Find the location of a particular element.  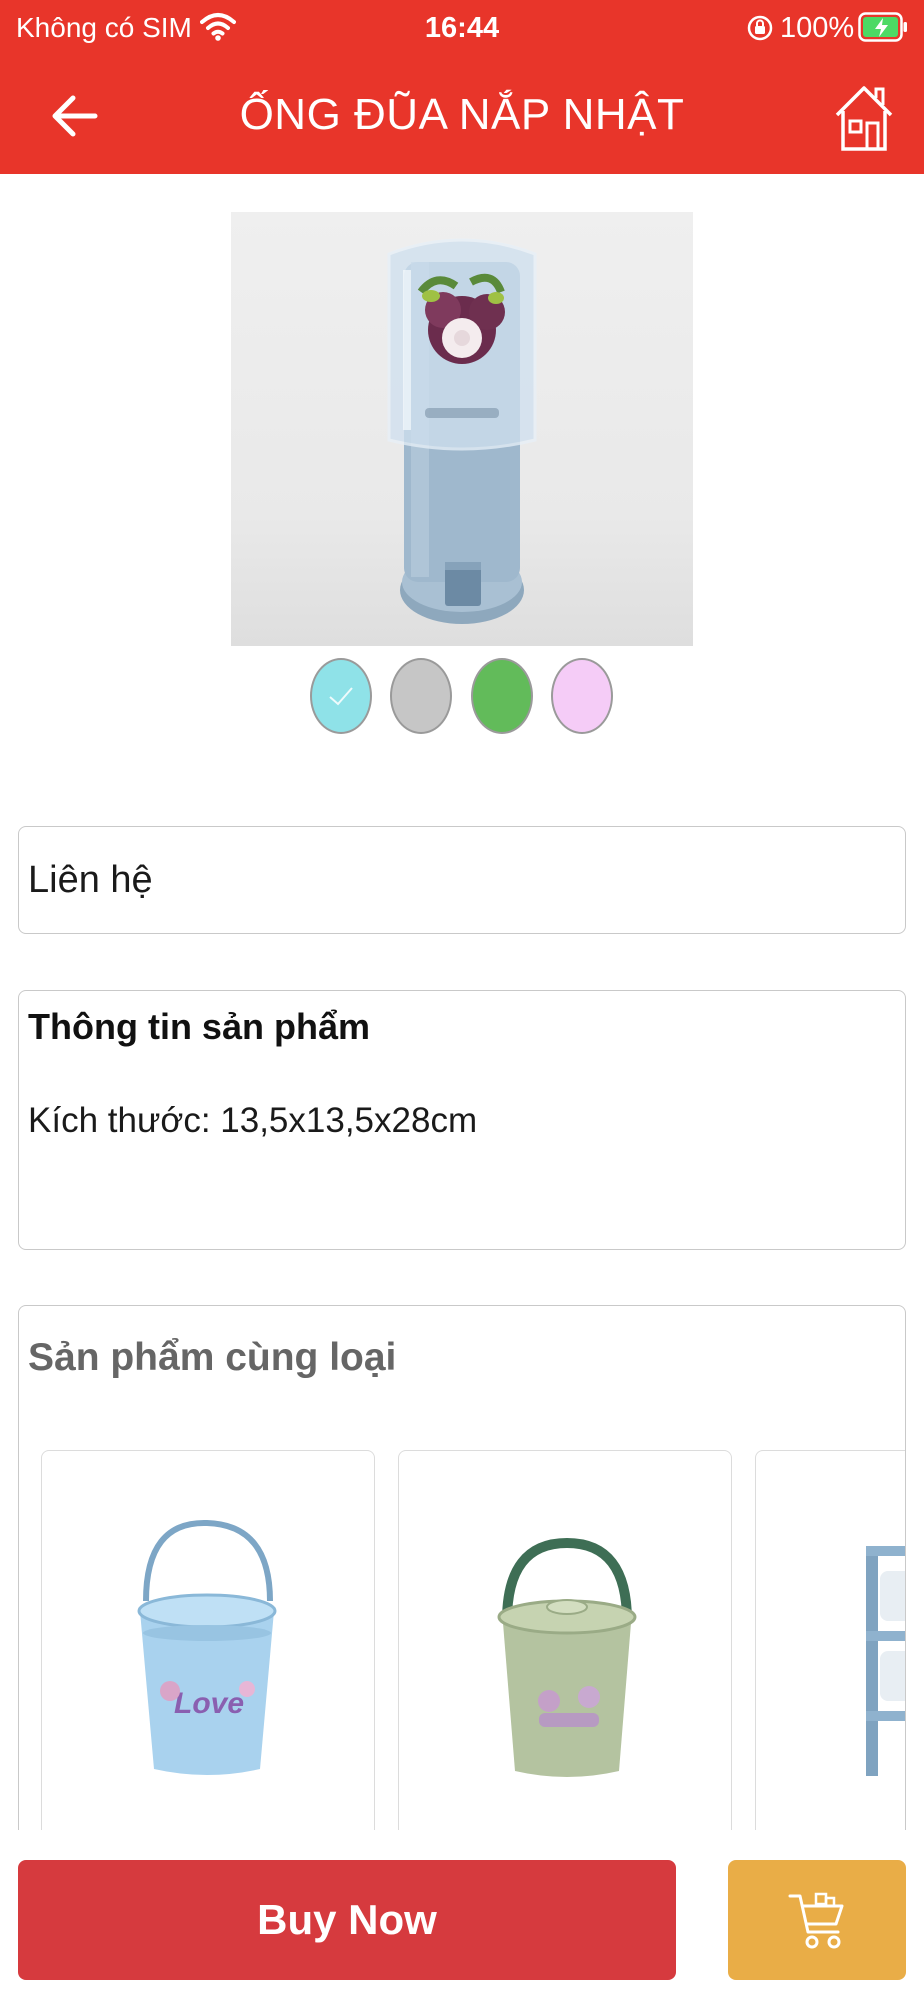

battery-percent: 100% is located at coordinates (817, 28).